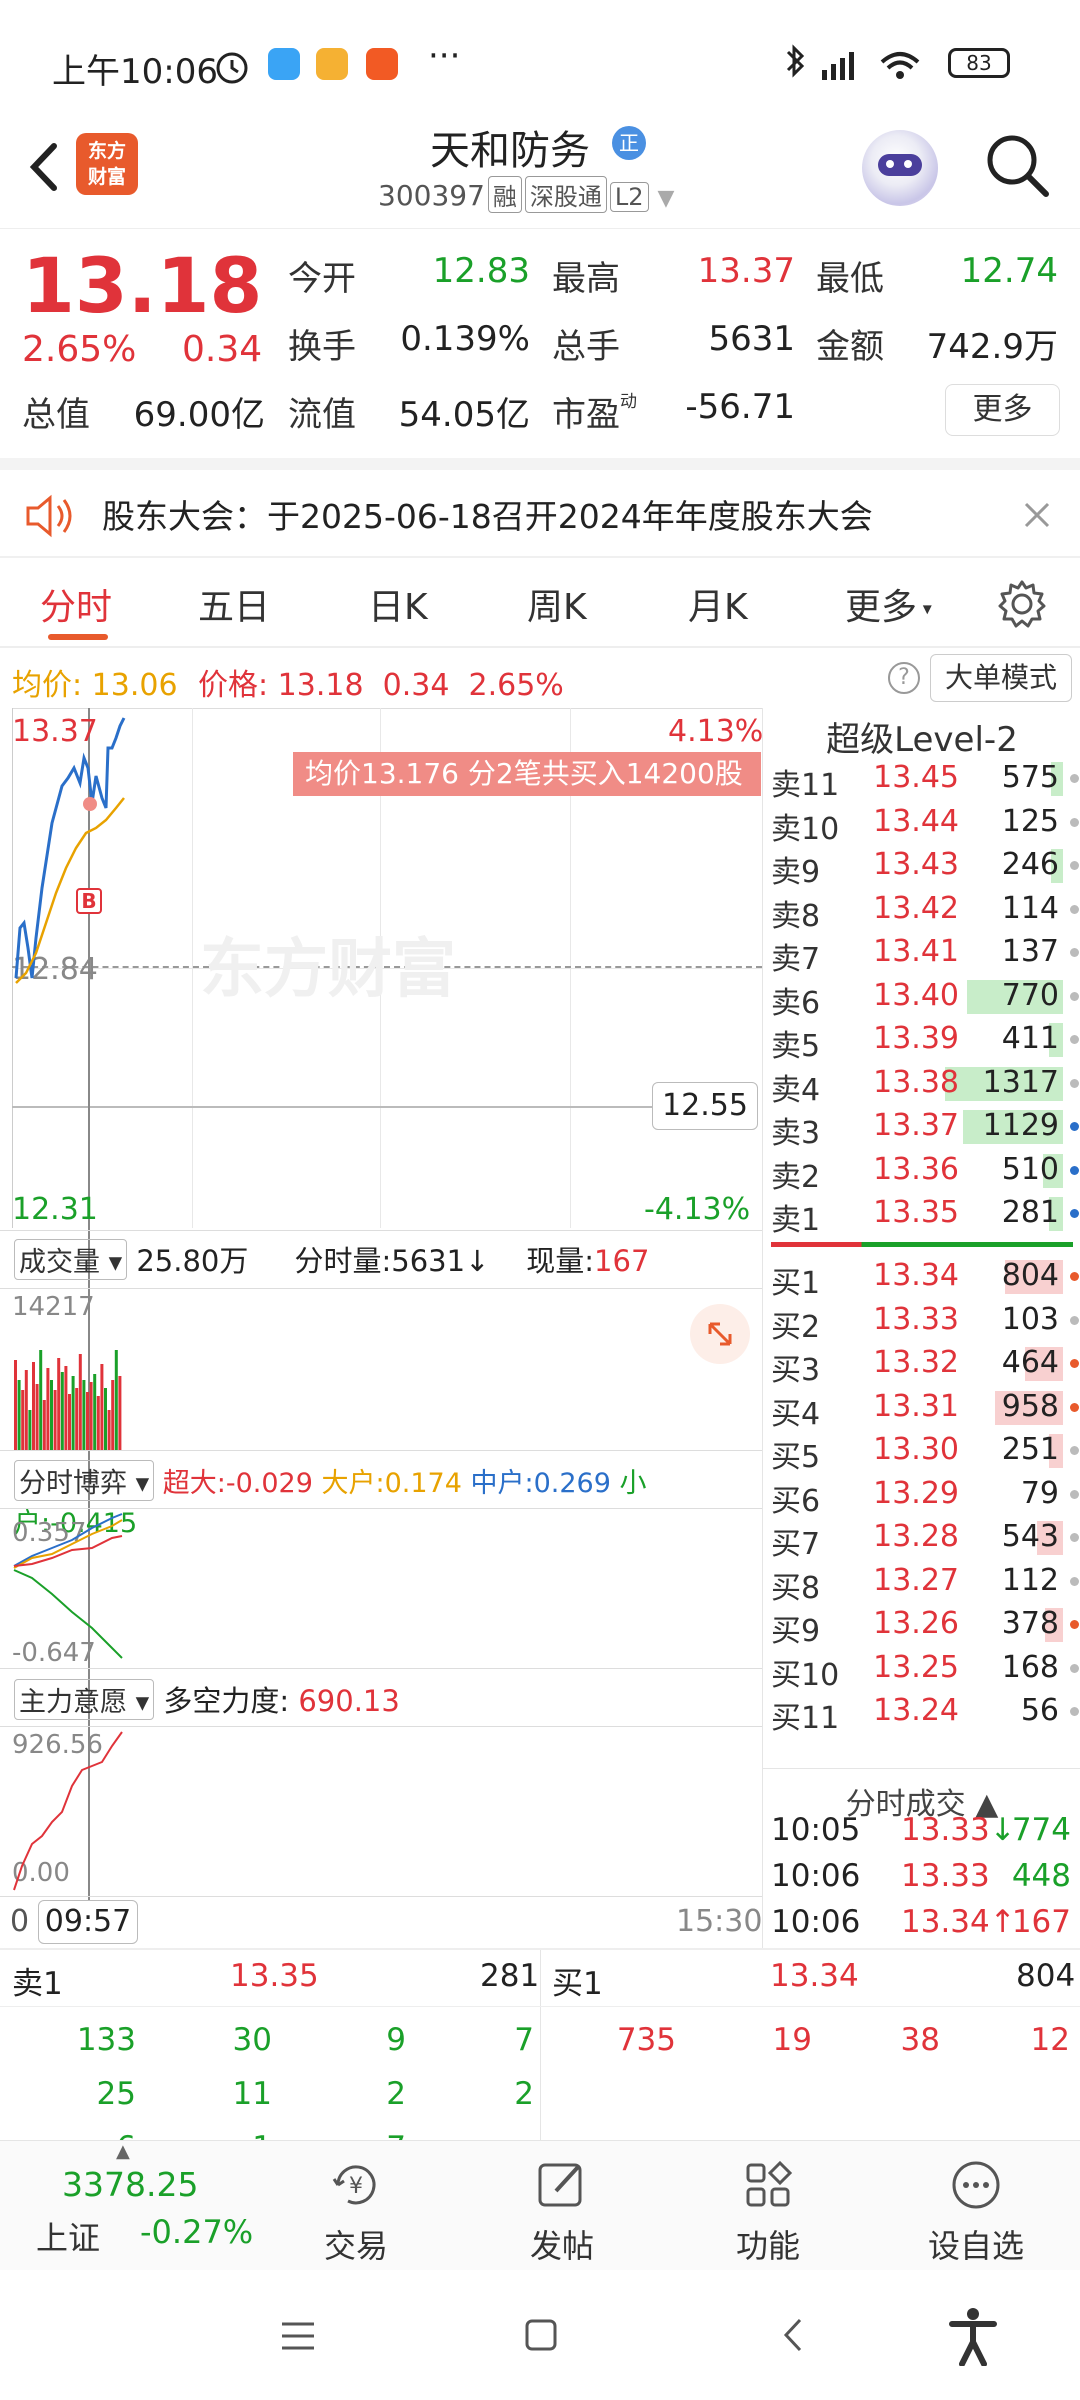 The height and width of the screenshot is (2400, 1080). What do you see at coordinates (1030, 1038) in the screenshot?
I see `level-volume: 411` at bounding box center [1030, 1038].